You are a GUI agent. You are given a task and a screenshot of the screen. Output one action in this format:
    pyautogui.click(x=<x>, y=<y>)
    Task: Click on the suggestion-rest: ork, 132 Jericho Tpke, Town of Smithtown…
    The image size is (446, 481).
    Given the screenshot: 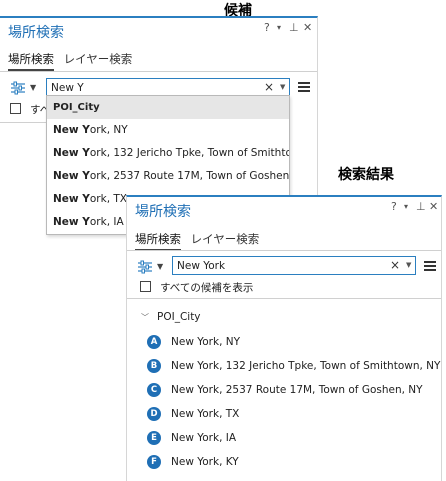 What is the action you would take?
    pyautogui.click(x=189, y=153)
    